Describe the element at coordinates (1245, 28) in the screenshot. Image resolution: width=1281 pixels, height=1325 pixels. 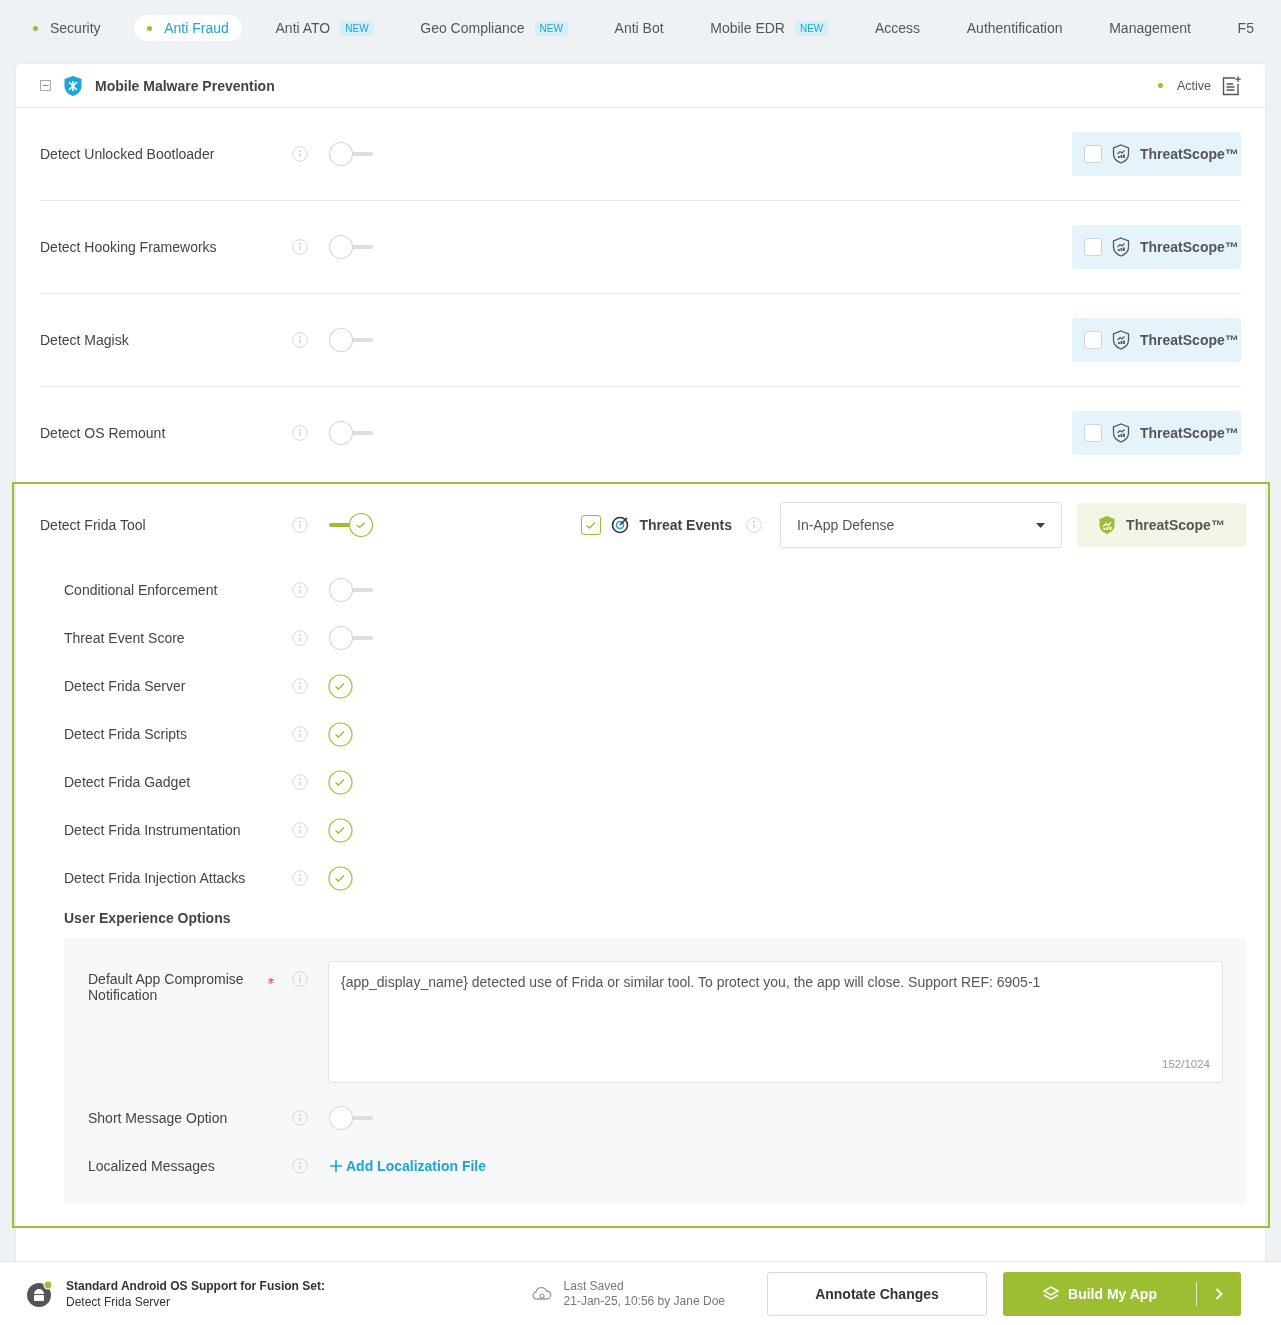
I see `nav-tab: F5` at that location.